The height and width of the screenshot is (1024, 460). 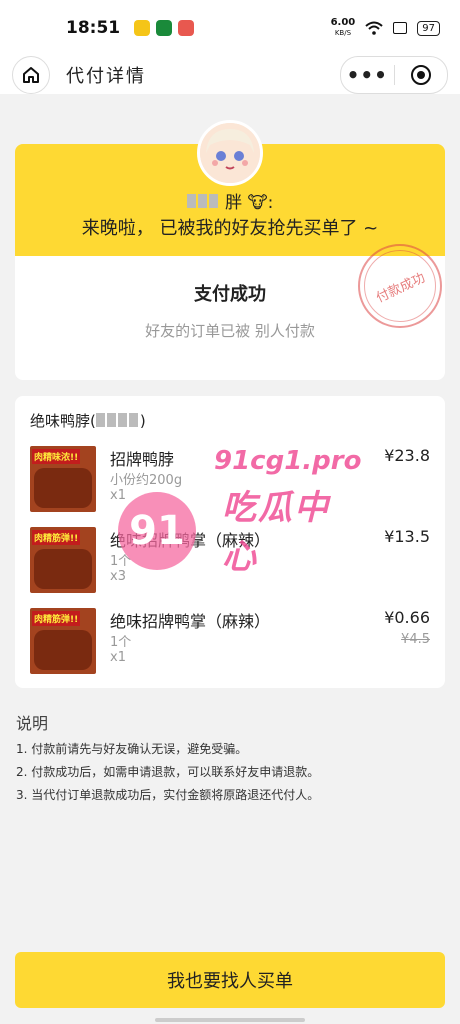 What do you see at coordinates (230, 75) in the screenshot?
I see `nav-bar: 代付详情 •••` at bounding box center [230, 75].